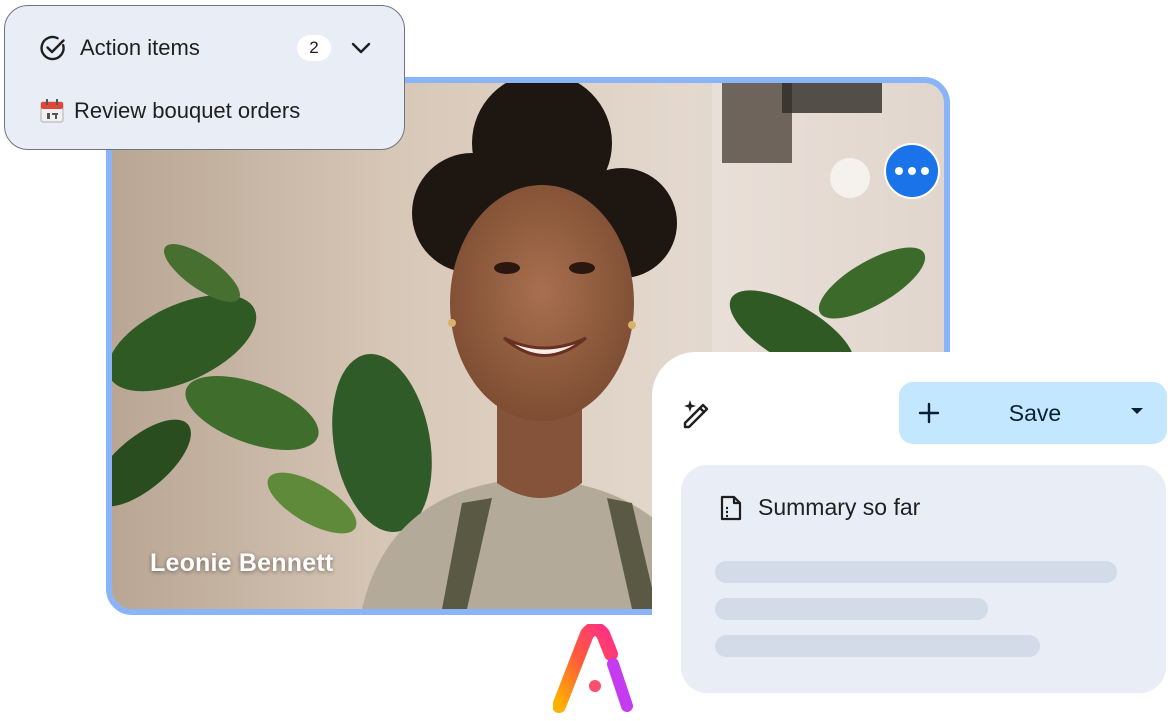  I want to click on check-circle-icon, so click(52, 48).